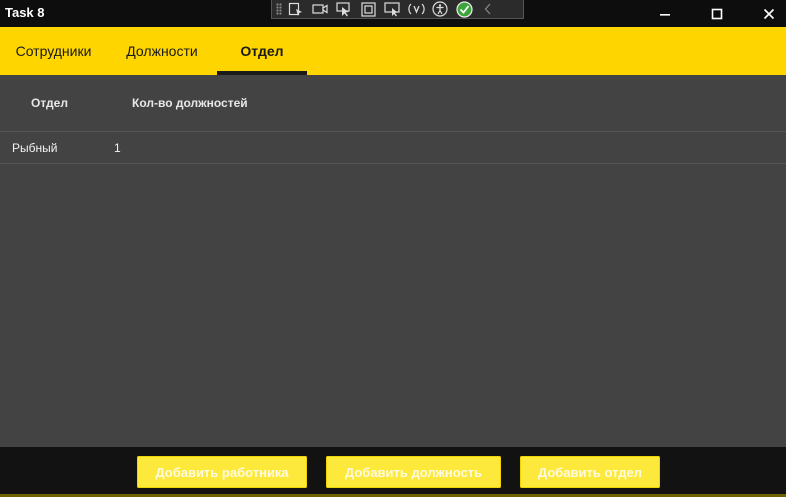 This screenshot has width=786, height=497. I want to click on close-button, so click(766, 13).